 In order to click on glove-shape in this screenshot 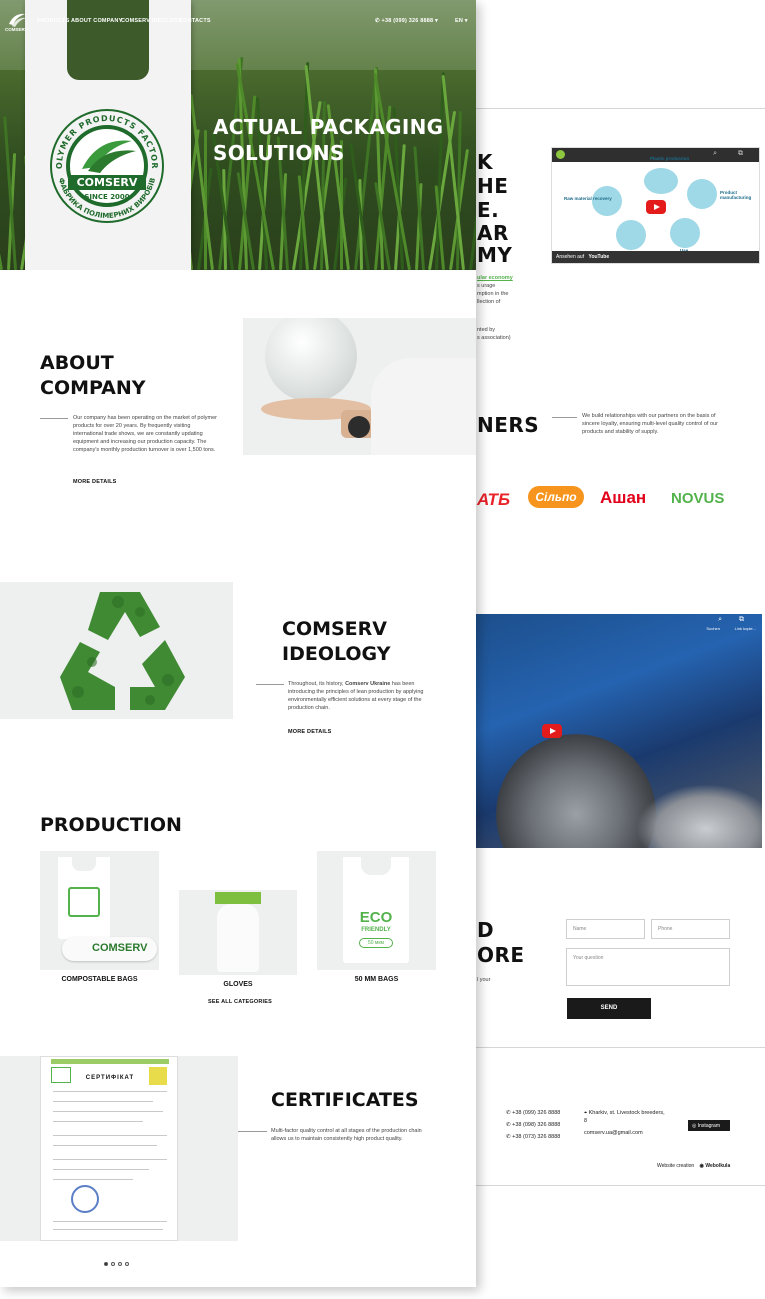, I will do `click(238, 938)`.